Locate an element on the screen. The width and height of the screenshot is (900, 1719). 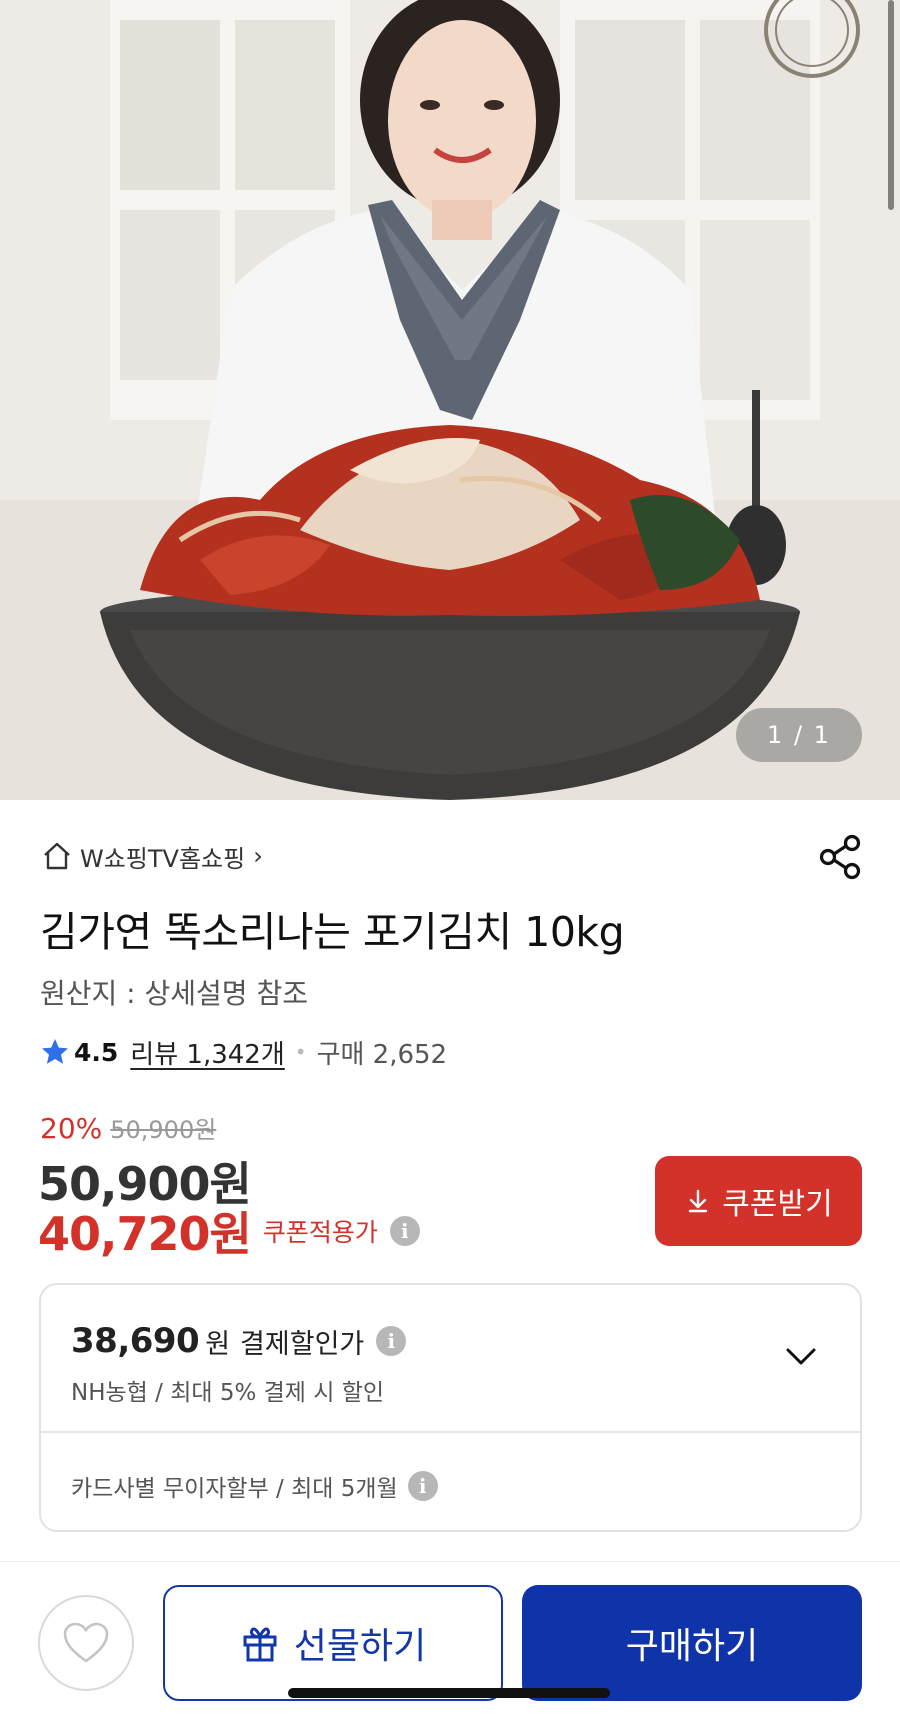
home-icon is located at coordinates (57, 856).